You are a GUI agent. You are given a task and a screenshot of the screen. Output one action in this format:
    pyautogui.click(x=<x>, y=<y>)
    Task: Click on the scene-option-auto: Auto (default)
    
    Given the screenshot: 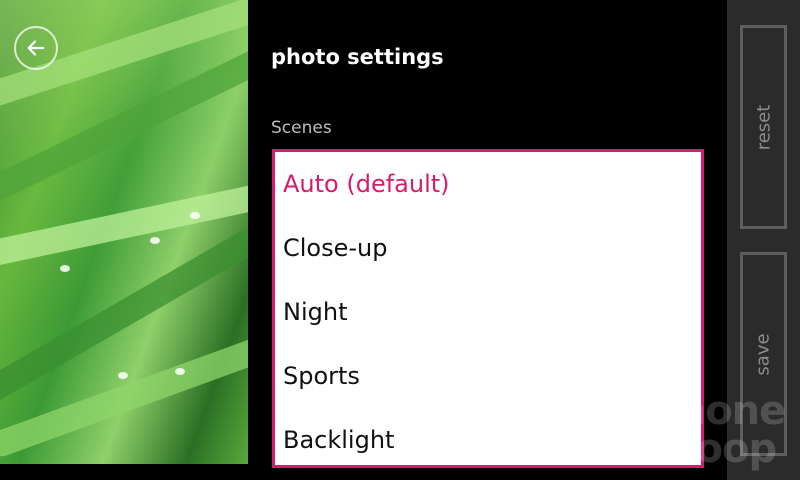 What is the action you would take?
    pyautogui.click(x=488, y=184)
    